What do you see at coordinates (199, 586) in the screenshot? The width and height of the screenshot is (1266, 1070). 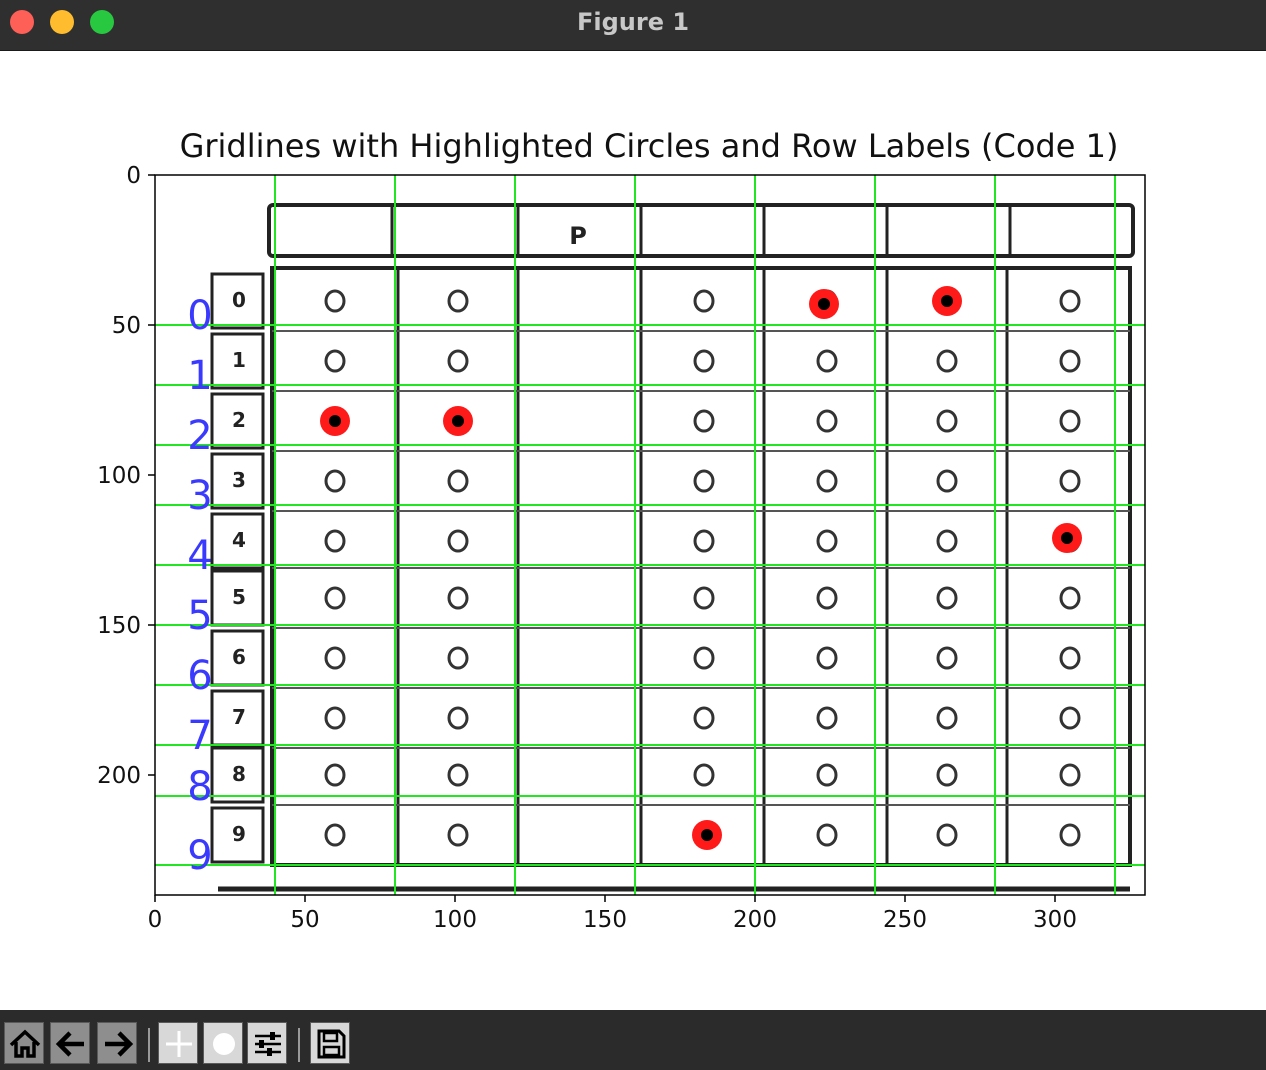 I see `row-labels: 0 1 2 3 4 5 6 7 8 9` at bounding box center [199, 586].